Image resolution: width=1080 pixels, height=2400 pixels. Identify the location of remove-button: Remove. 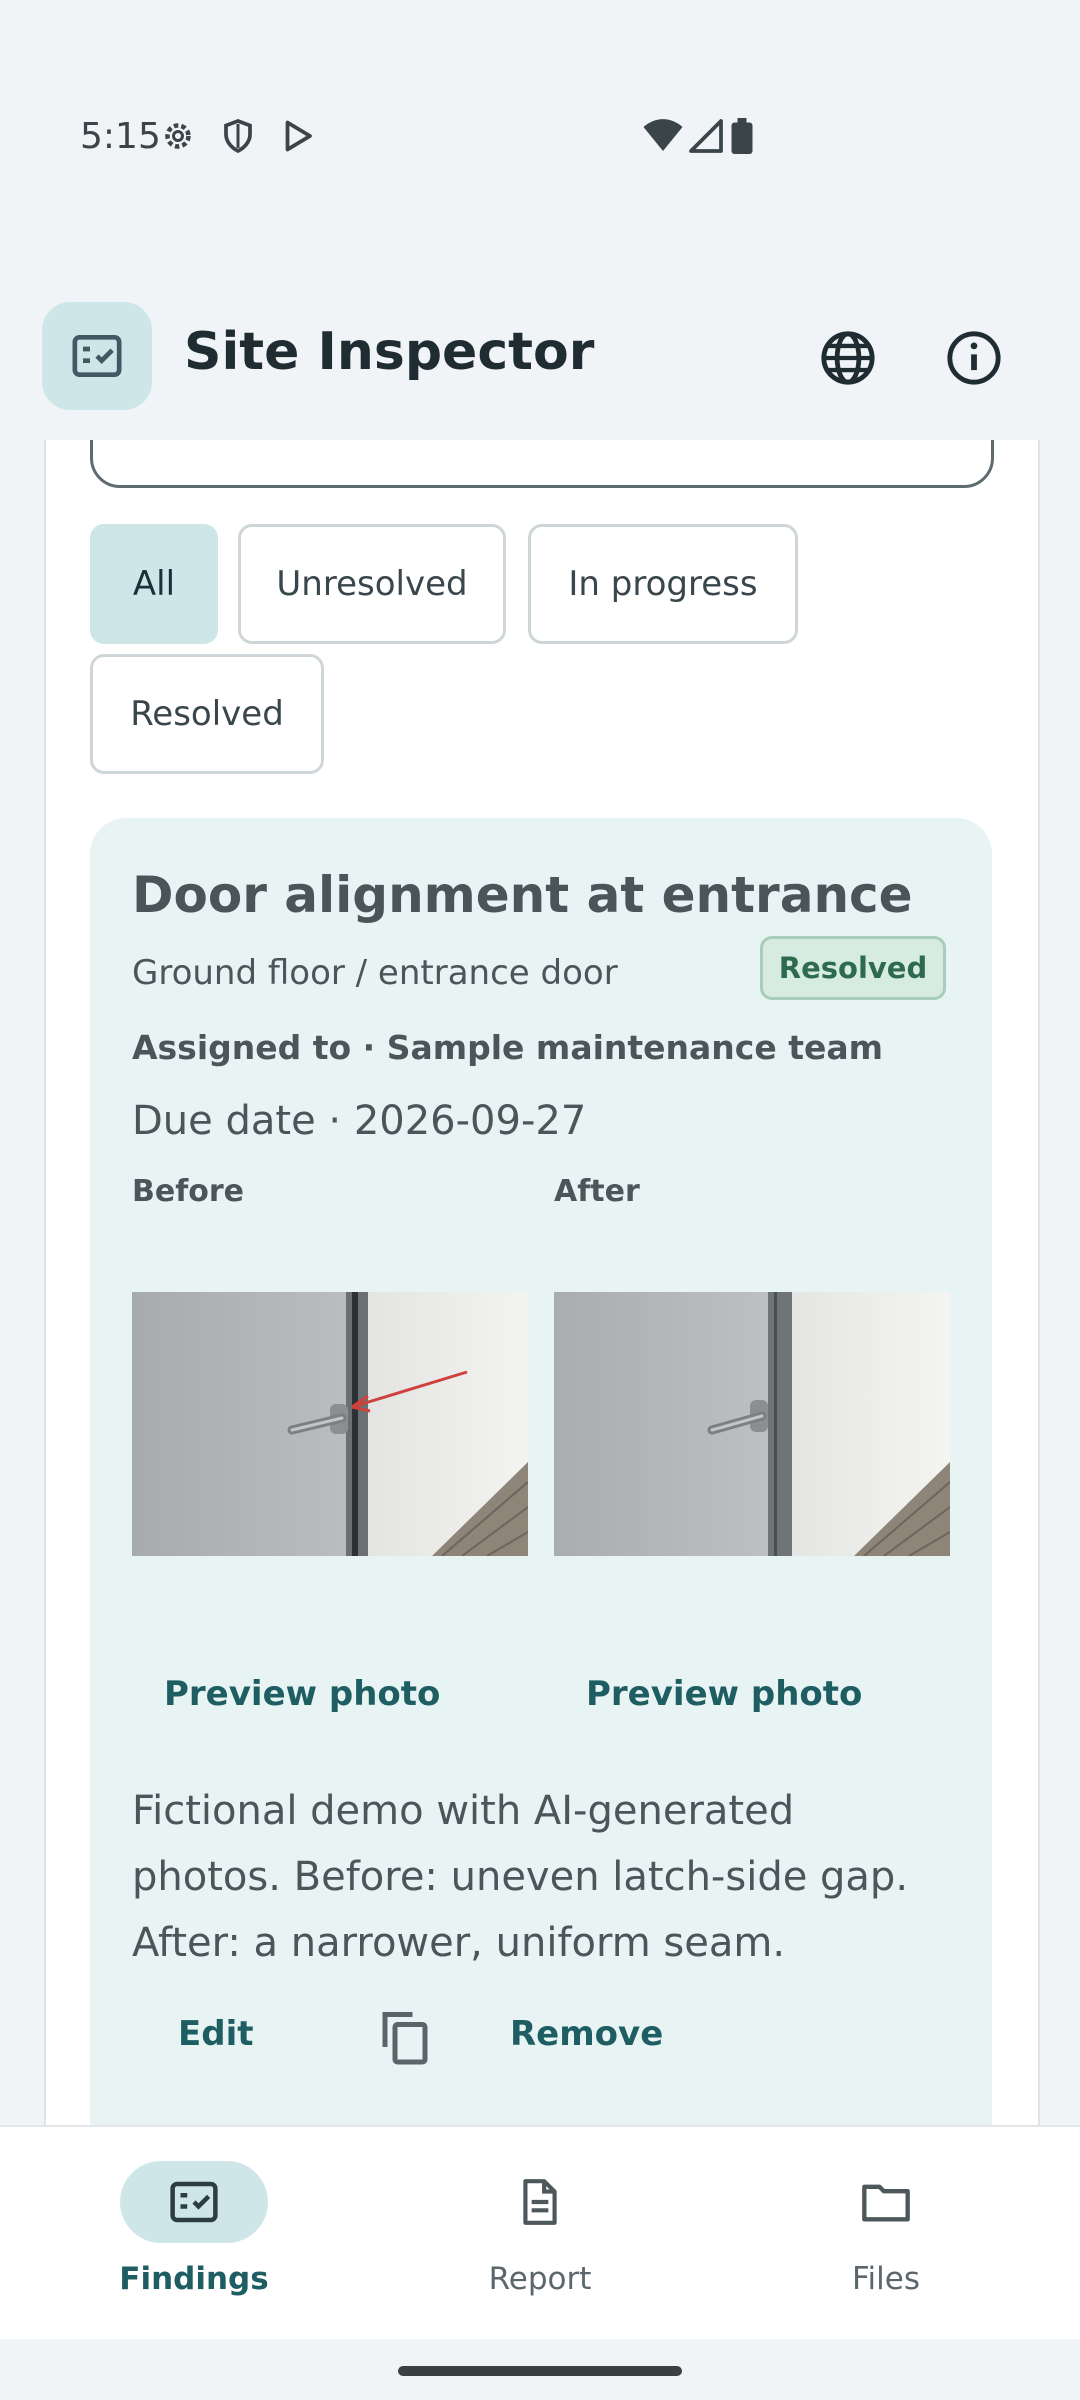
(586, 2034).